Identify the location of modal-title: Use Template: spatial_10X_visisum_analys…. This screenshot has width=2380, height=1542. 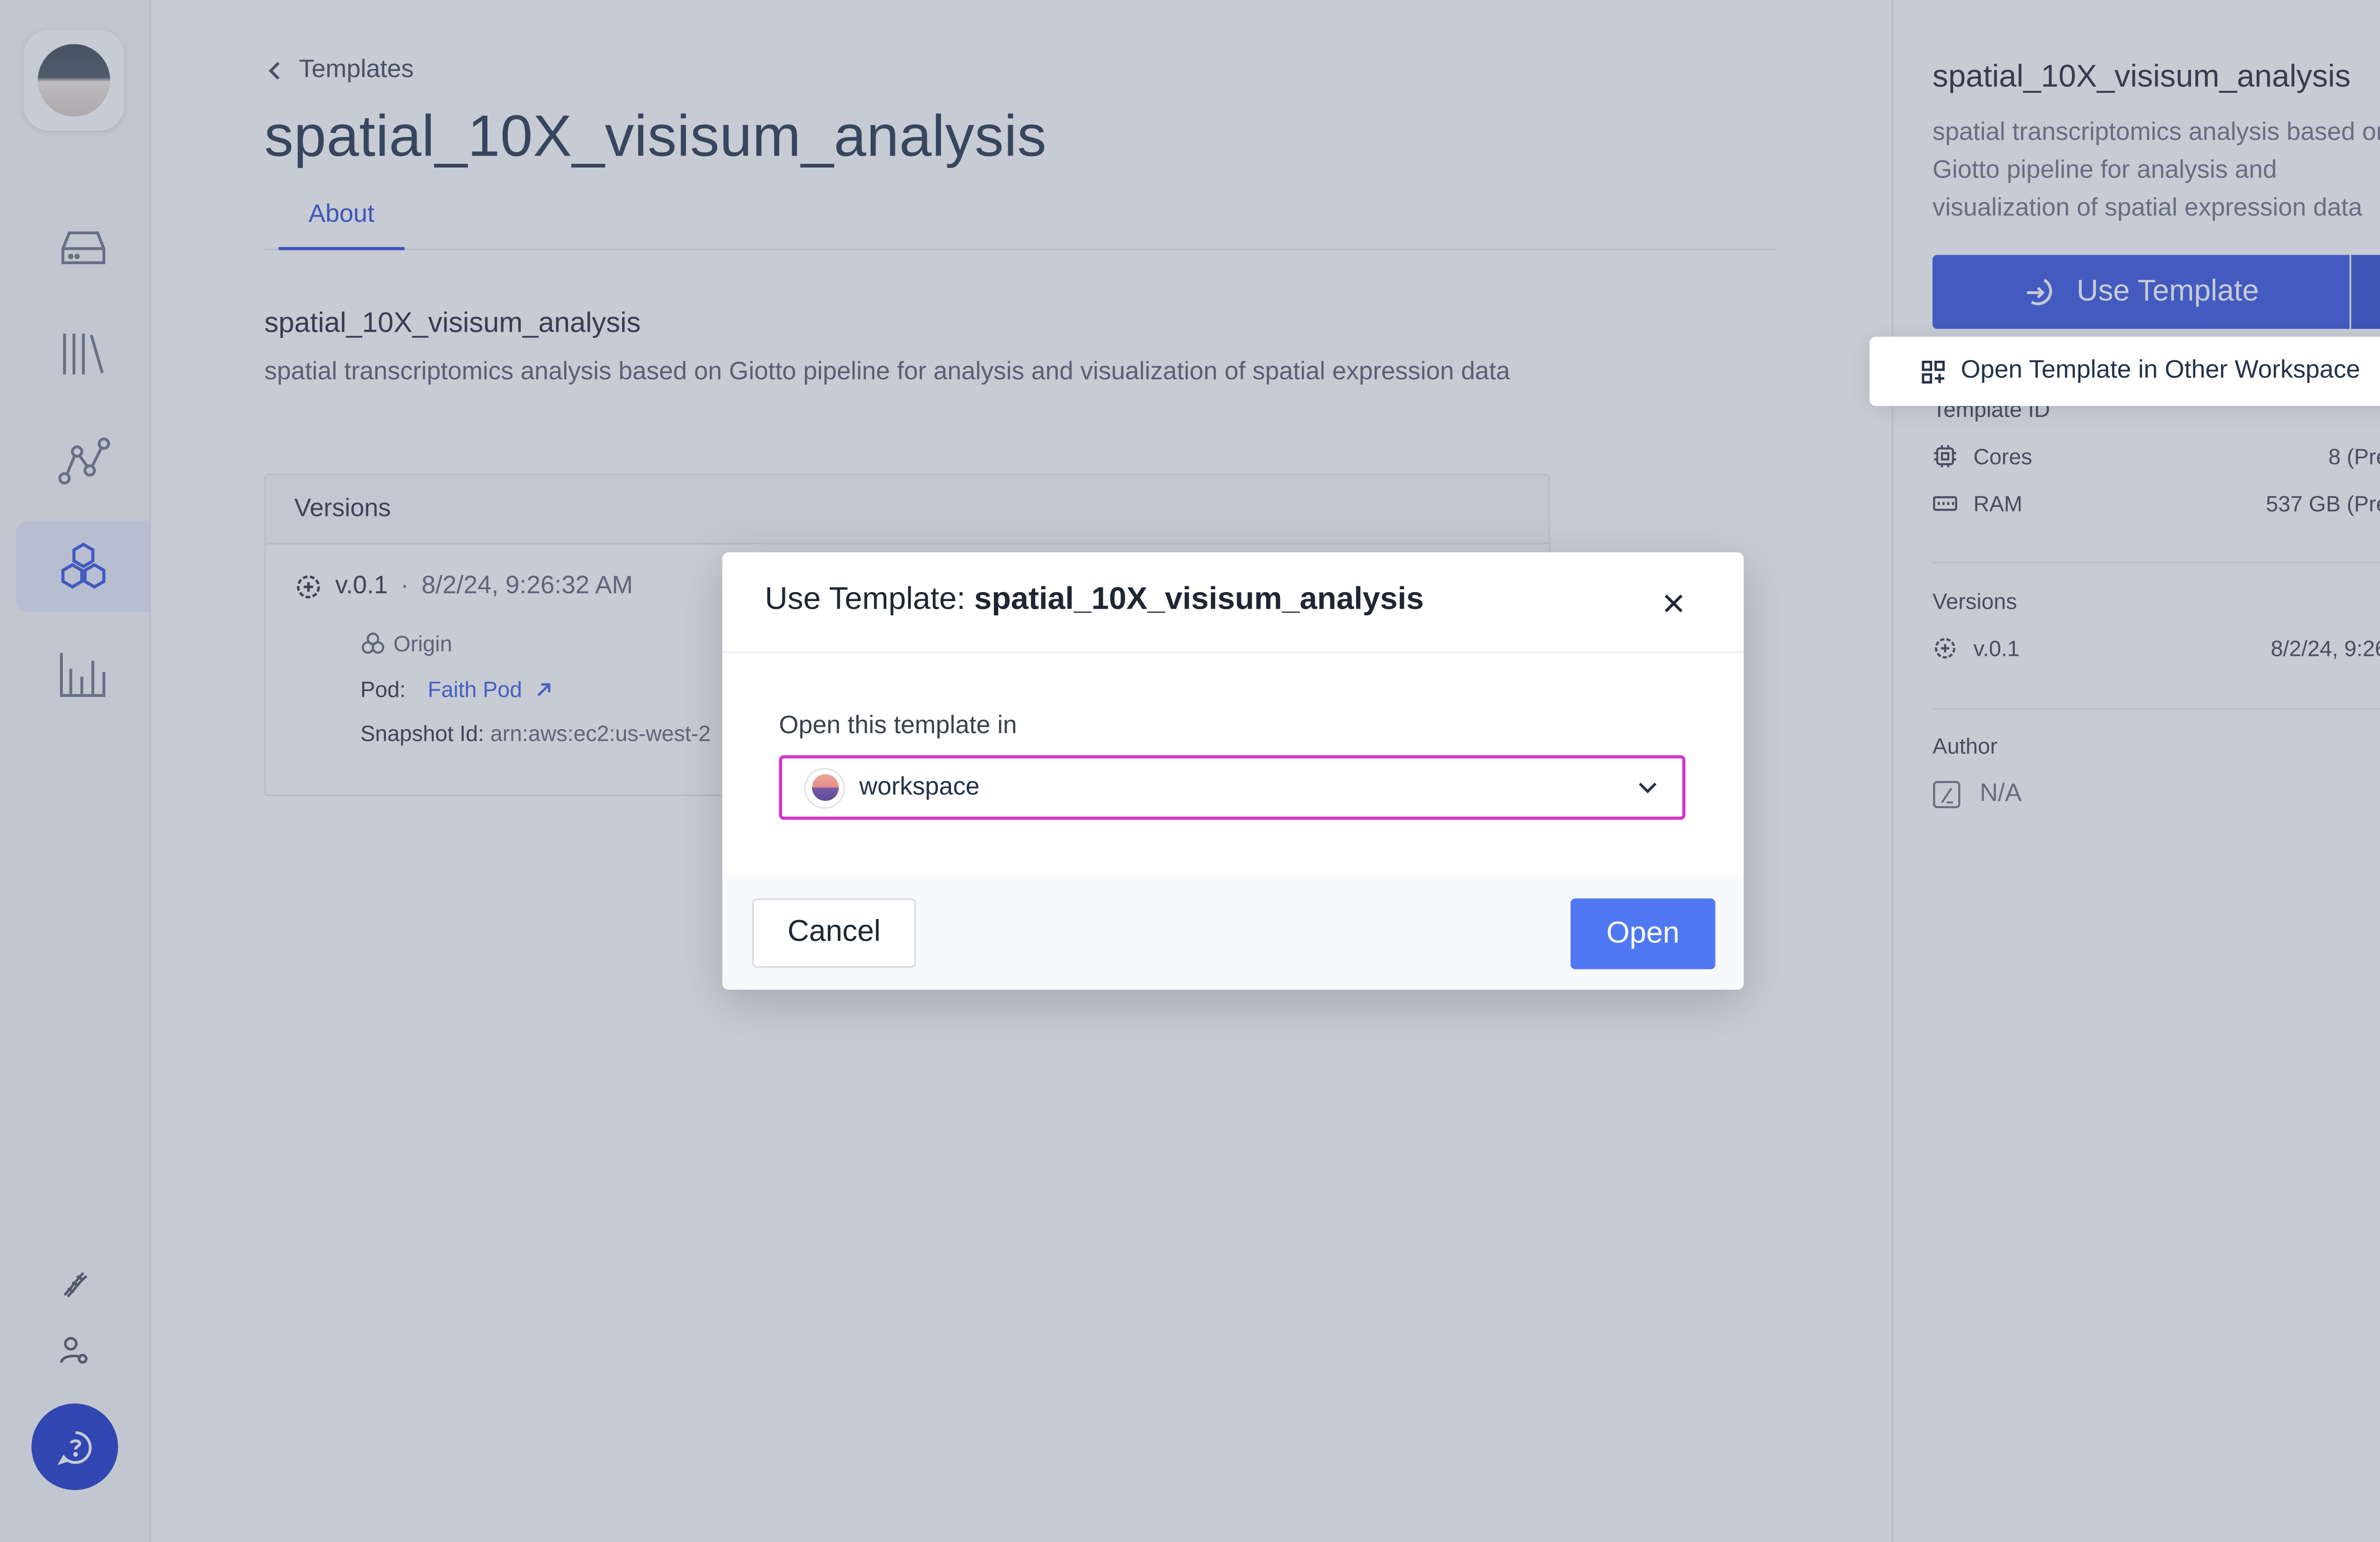
(1094, 600).